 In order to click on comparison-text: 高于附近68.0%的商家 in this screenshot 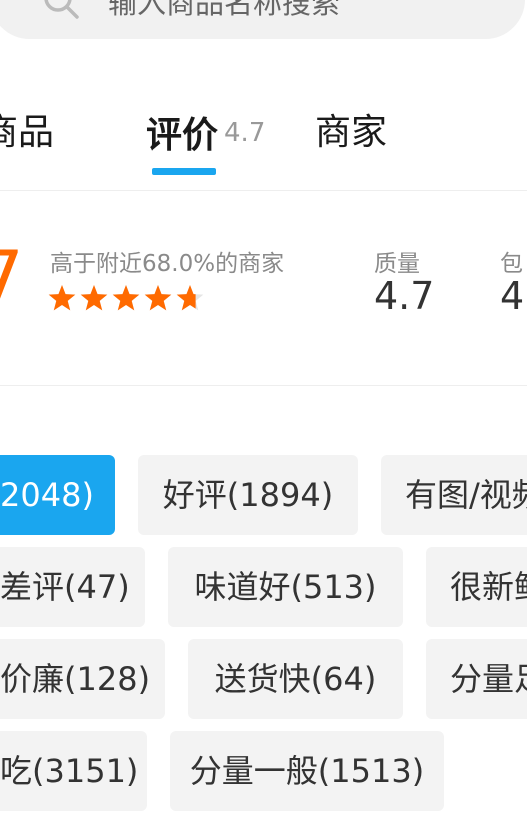, I will do `click(167, 264)`.